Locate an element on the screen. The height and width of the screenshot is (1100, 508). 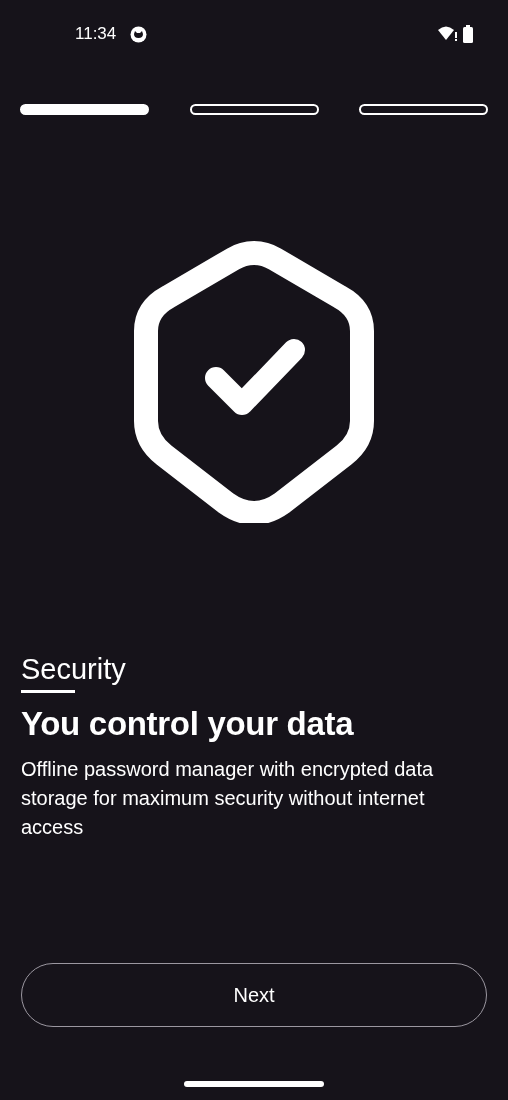
status-time: 11:34 is located at coordinates (96, 34).